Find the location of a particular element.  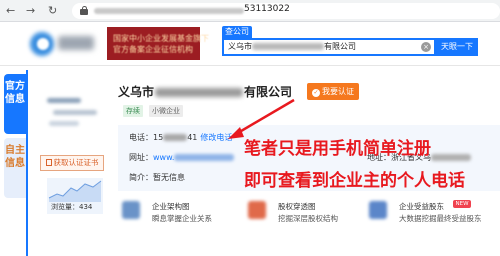

feature-beneficiary: 企业受益股东 NEW 大数据挖掘最终受益股东 is located at coordinates (434, 227).